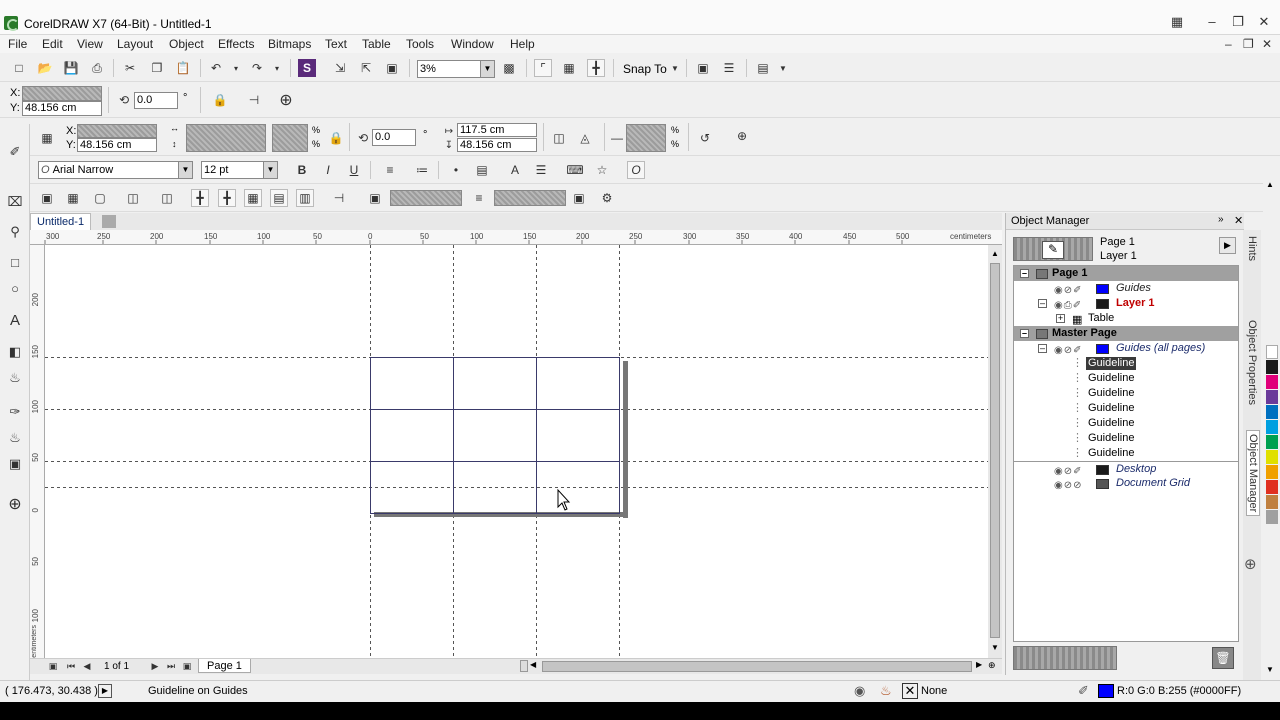 This screenshot has height=720, width=1280. I want to click on object-manager-options-icon: ▶, so click(1227, 245).